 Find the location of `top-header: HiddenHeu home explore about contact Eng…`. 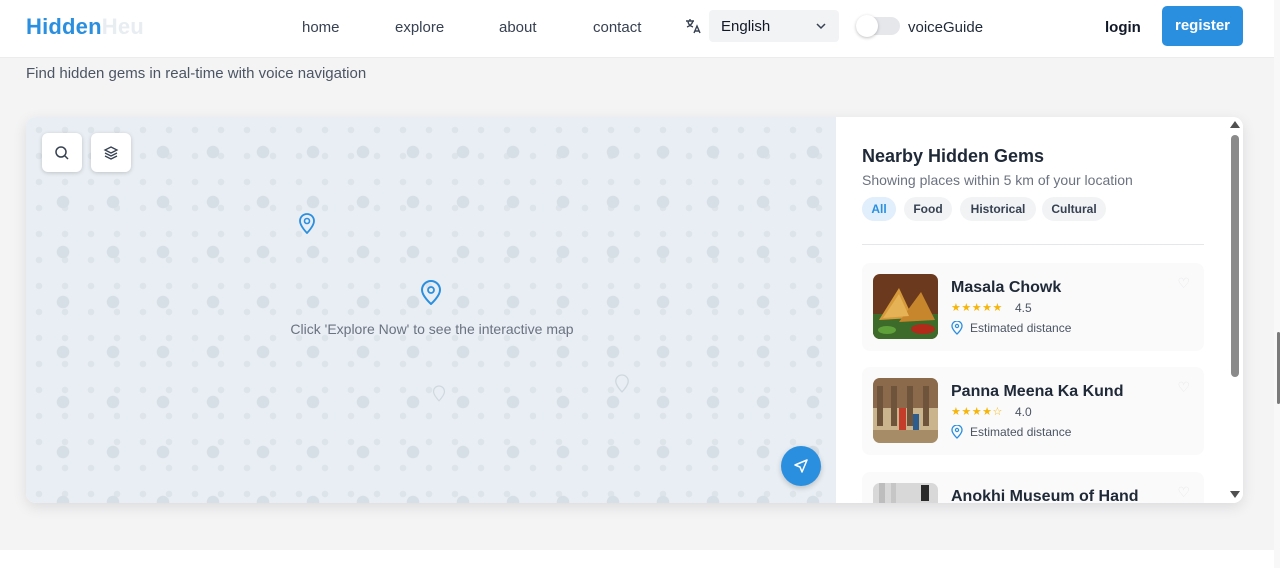

top-header: HiddenHeu home explore about contact Eng… is located at coordinates (637, 29).